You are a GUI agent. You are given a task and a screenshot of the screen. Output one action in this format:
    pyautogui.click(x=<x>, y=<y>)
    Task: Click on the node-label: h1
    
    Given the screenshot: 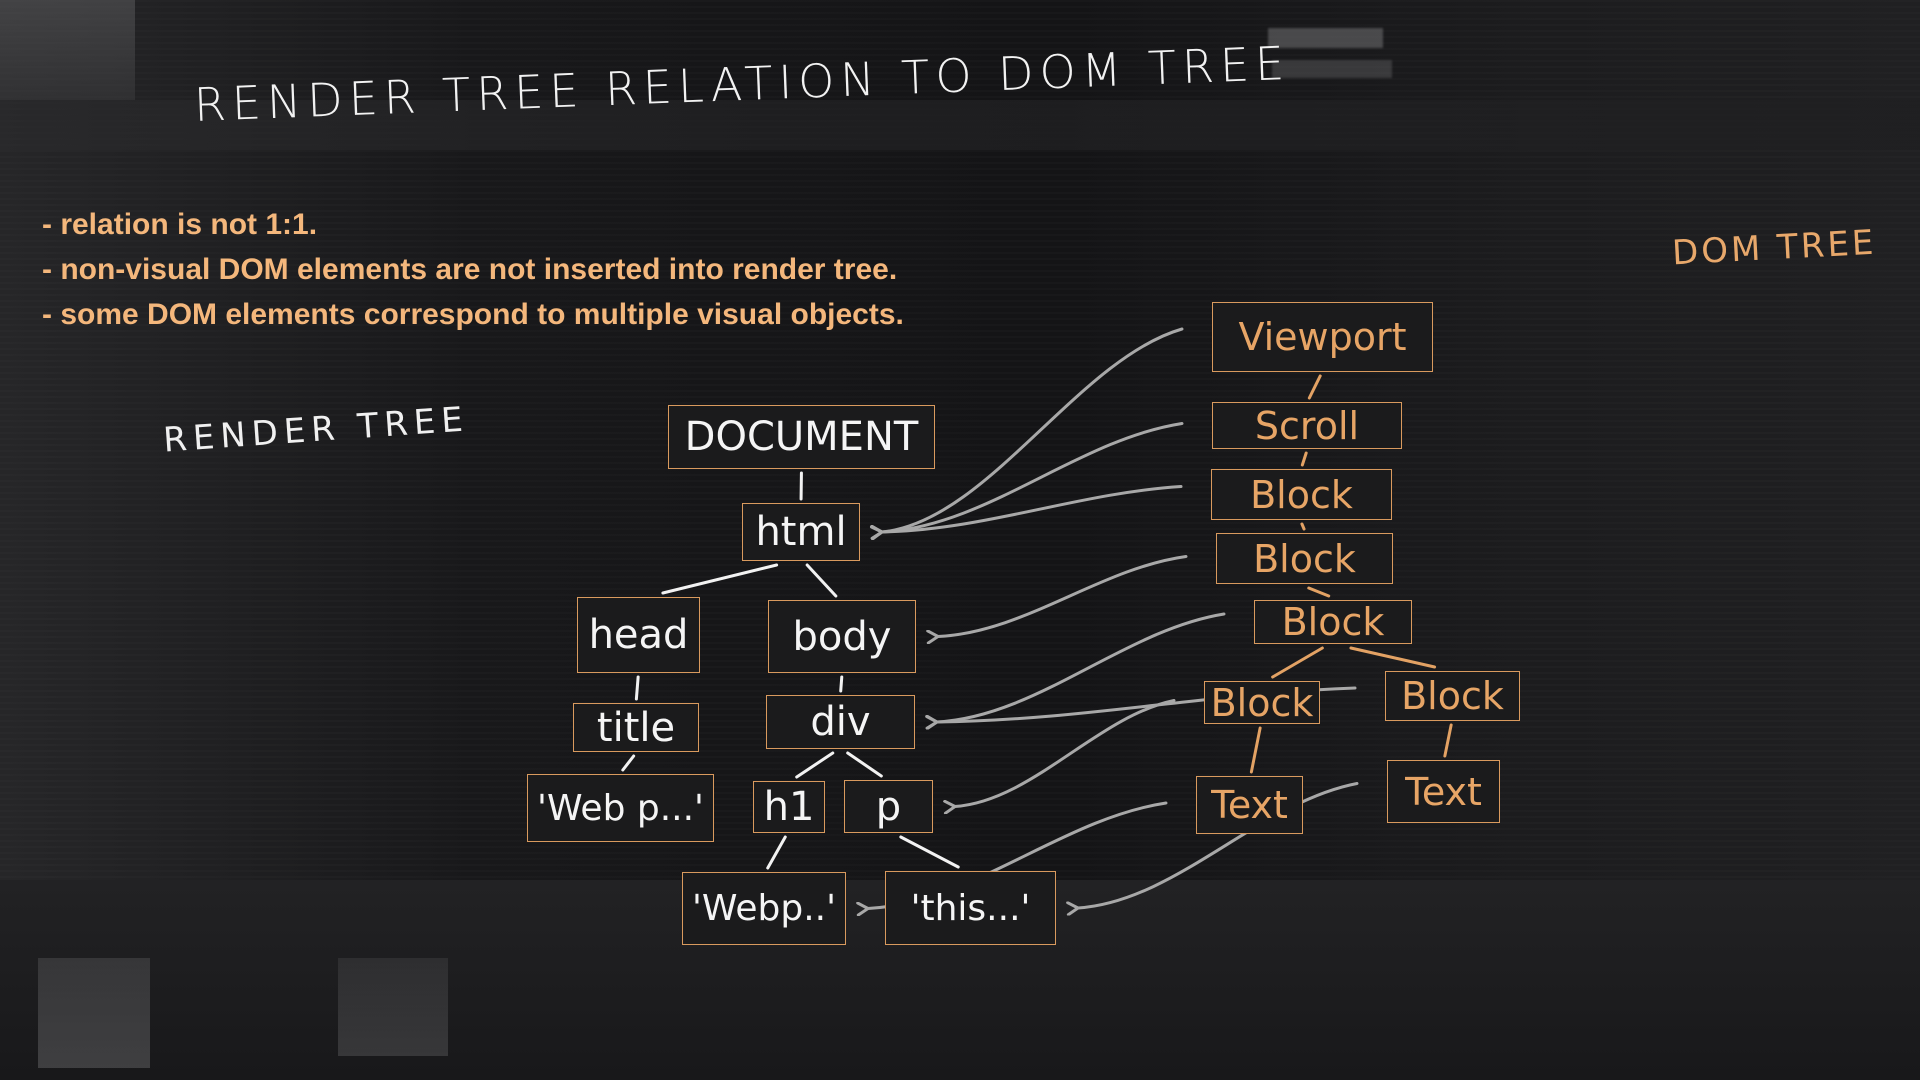 What is the action you would take?
    pyautogui.click(x=789, y=807)
    